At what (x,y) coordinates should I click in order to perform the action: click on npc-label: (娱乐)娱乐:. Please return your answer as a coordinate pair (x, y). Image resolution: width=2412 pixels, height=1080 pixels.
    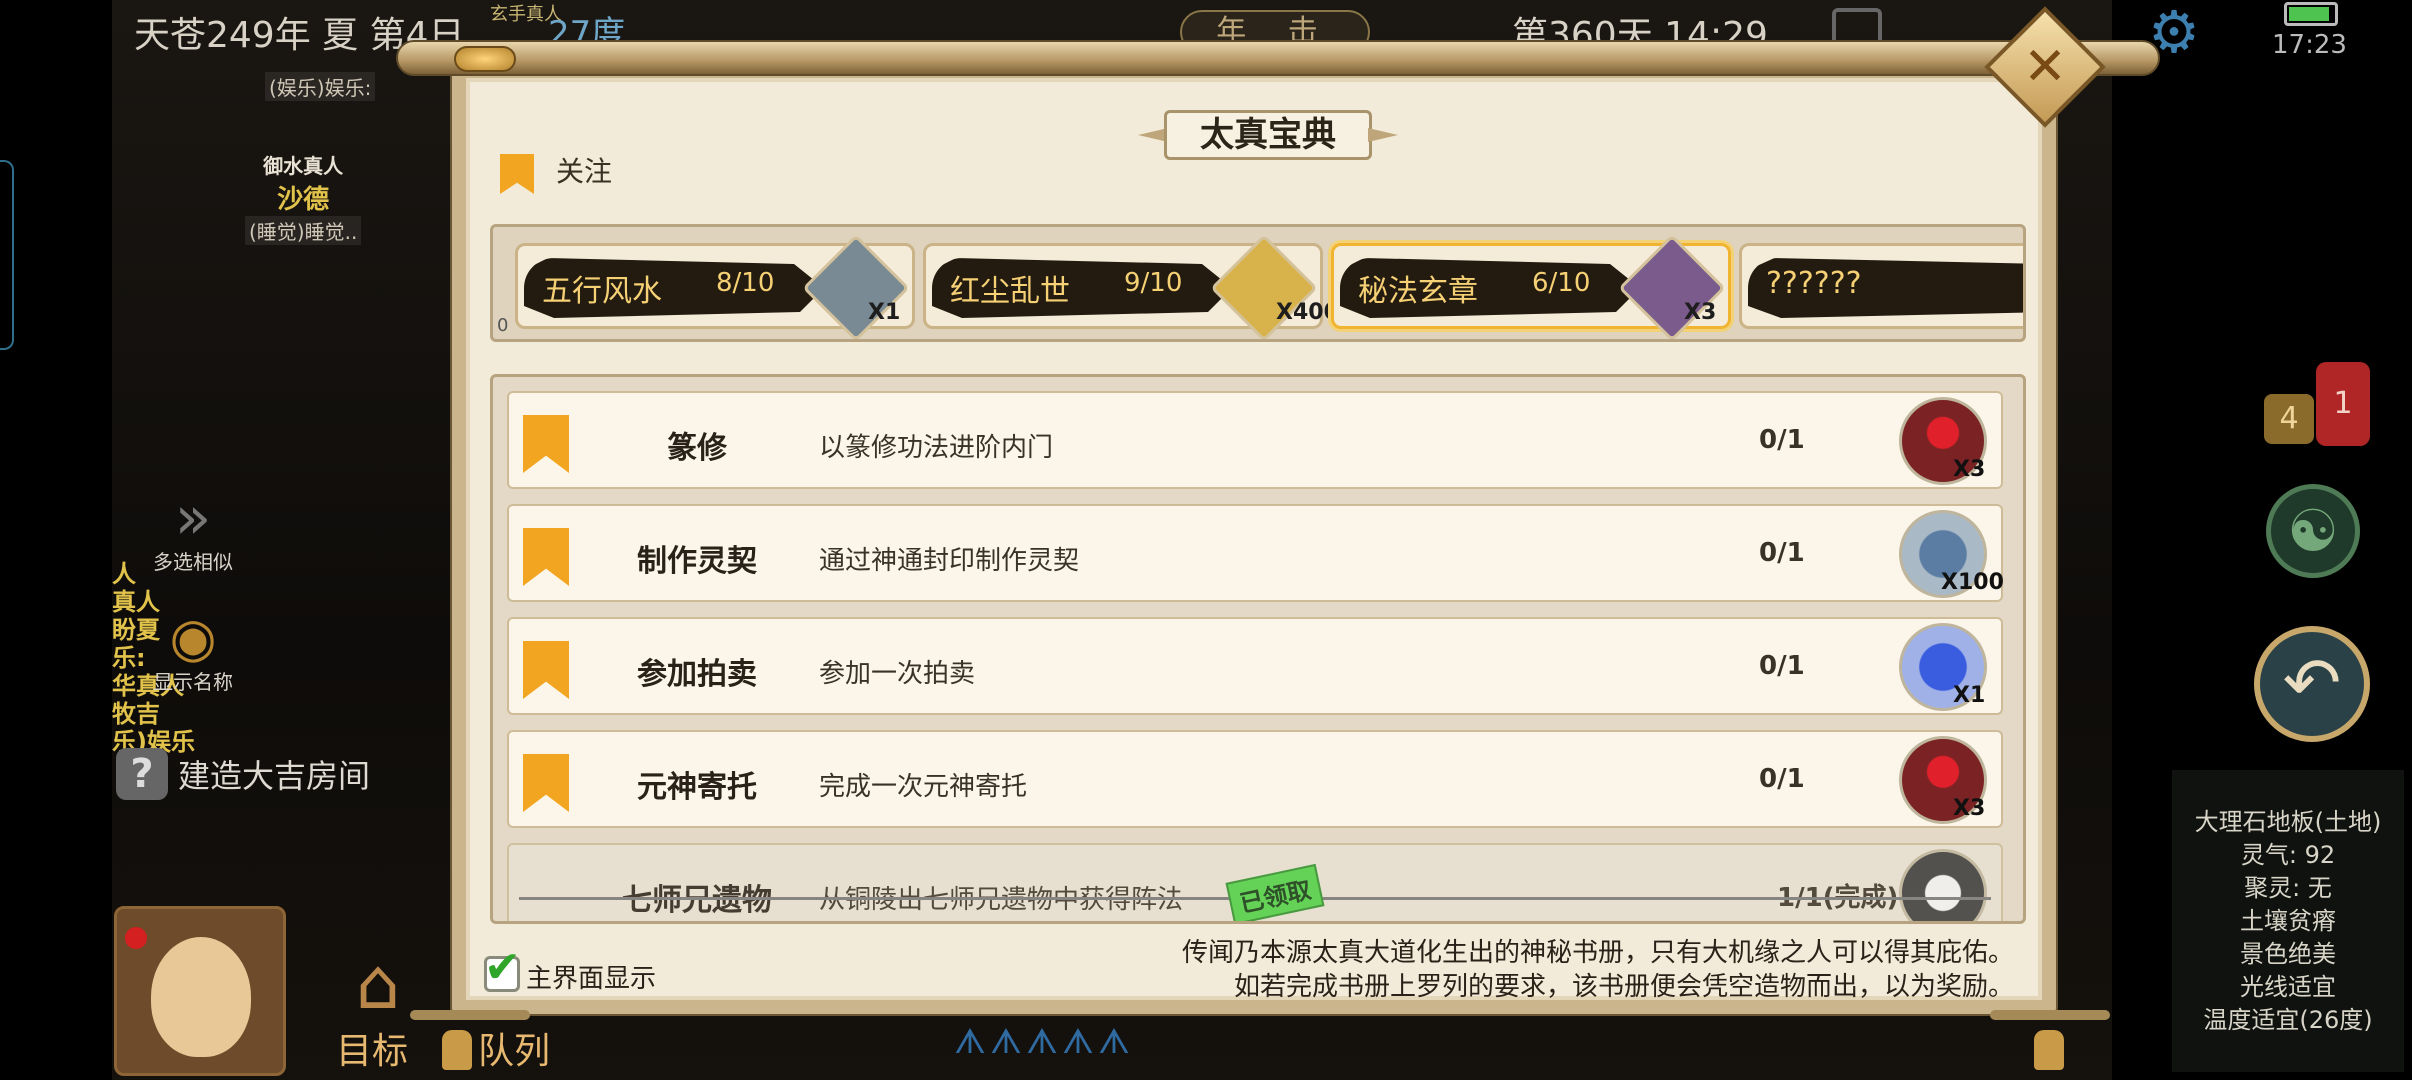
    Looking at the image, I should click on (320, 86).